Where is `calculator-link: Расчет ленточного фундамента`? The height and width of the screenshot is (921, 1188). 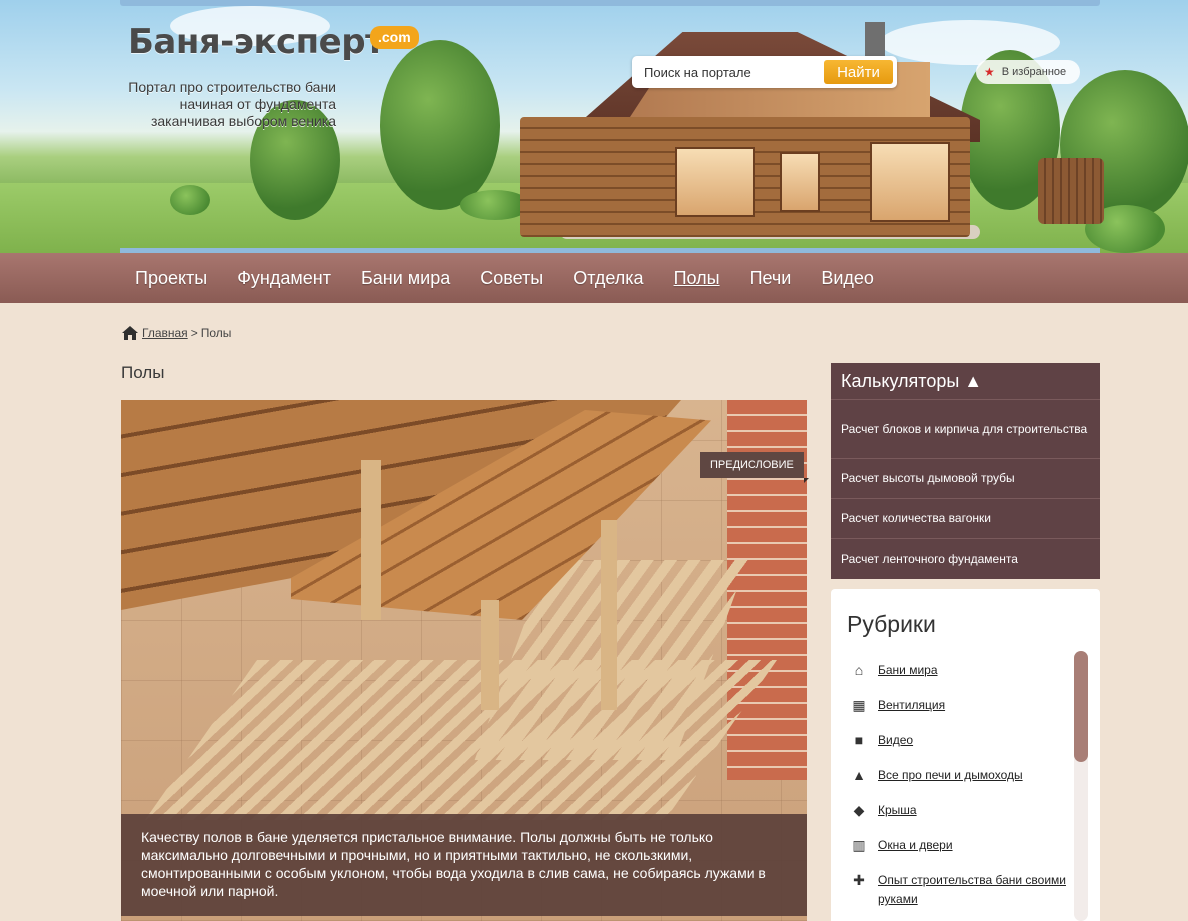
calculator-link: Расчет ленточного фундамента is located at coordinates (965, 559).